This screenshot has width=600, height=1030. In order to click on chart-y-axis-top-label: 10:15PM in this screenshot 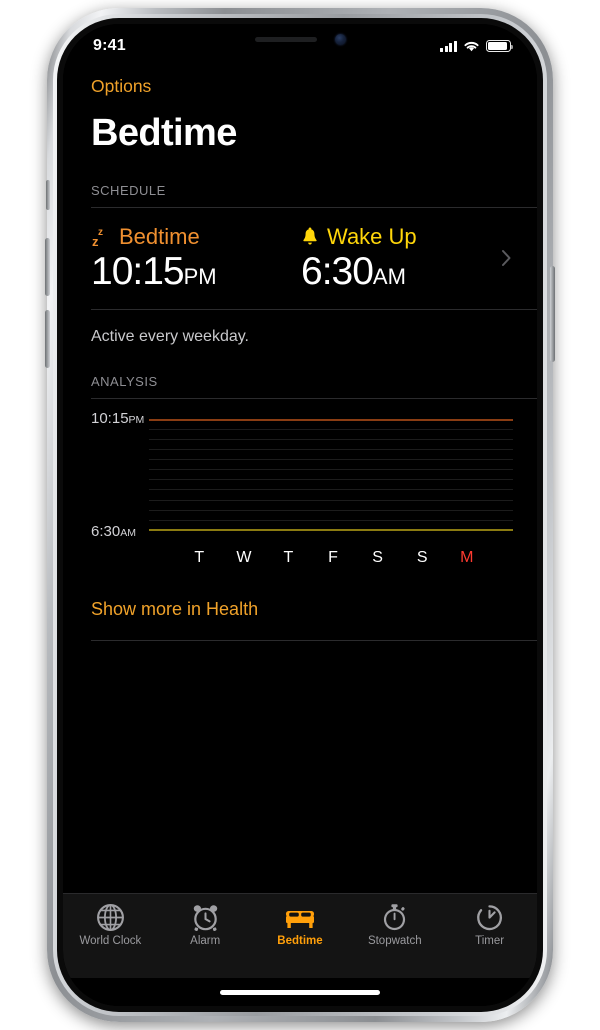, I will do `click(117, 418)`.